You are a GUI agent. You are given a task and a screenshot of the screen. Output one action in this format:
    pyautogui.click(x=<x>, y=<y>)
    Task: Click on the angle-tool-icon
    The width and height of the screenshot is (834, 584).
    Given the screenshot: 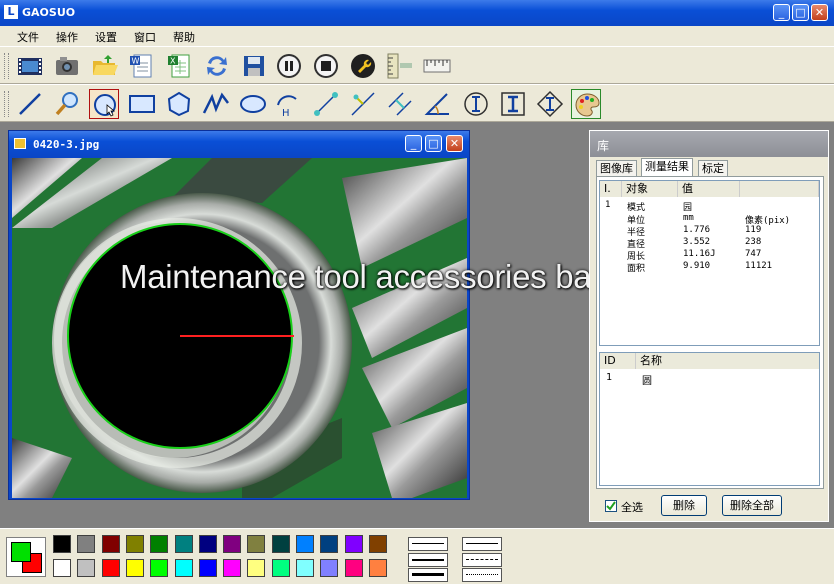 What is the action you would take?
    pyautogui.click(x=437, y=104)
    